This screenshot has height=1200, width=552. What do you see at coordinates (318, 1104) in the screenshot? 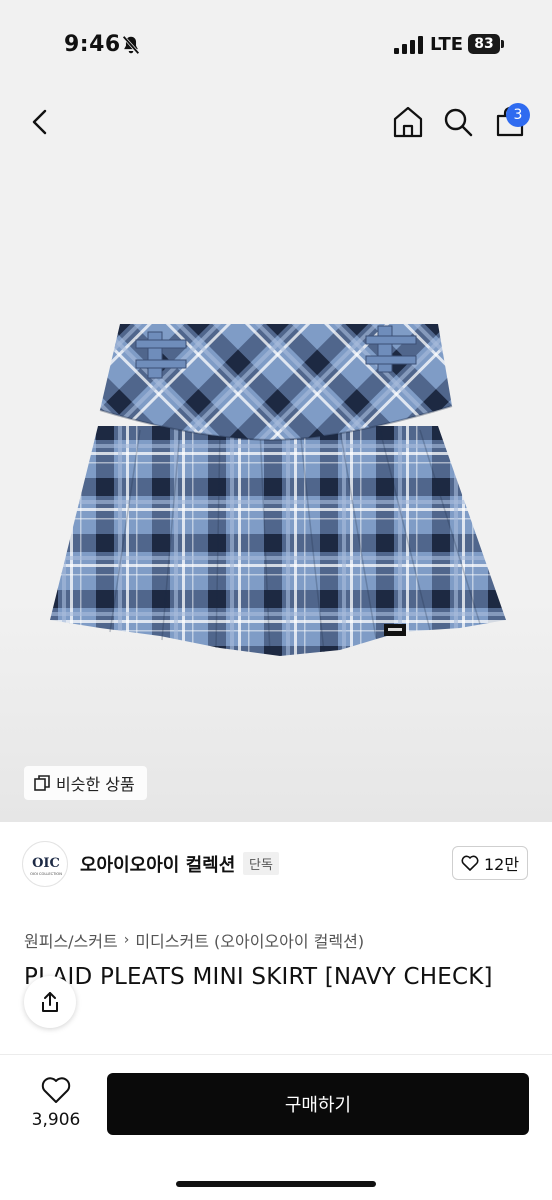
I see `buy-button: 구매하기` at bounding box center [318, 1104].